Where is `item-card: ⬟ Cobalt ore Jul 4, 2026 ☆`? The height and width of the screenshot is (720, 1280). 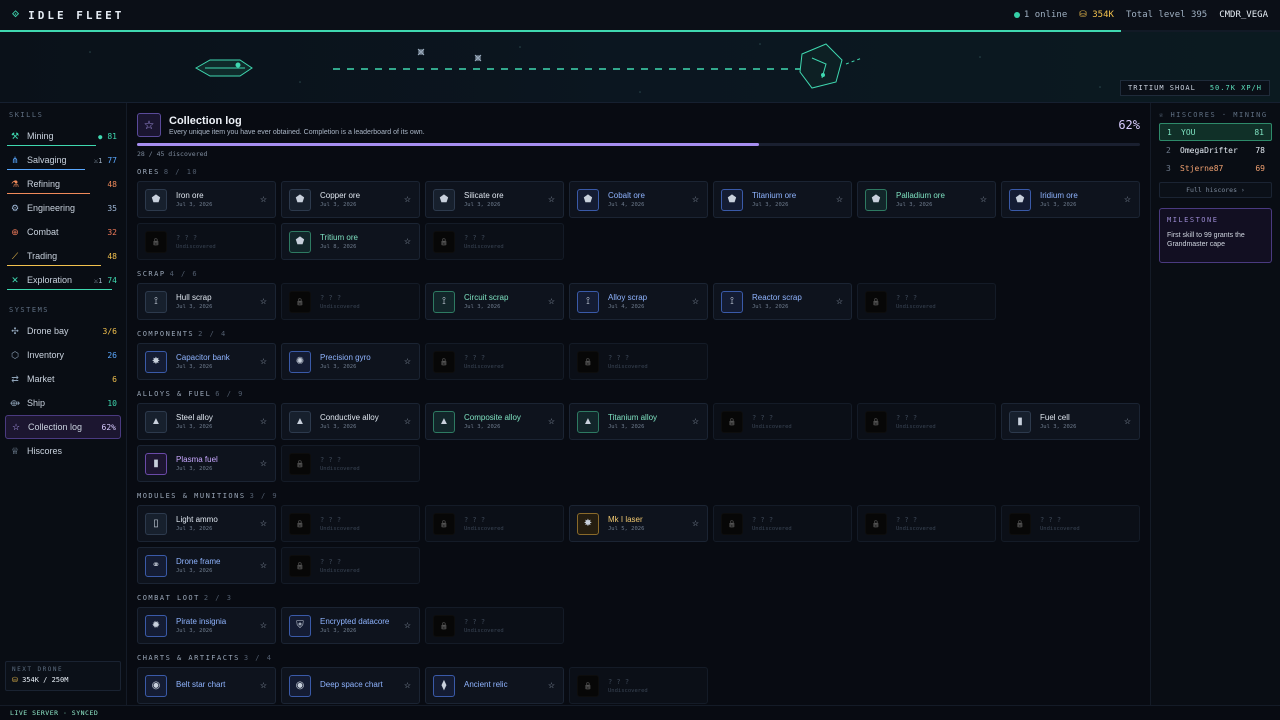
item-card: ⬟ Cobalt ore Jul 4, 2026 ☆ is located at coordinates (638, 199).